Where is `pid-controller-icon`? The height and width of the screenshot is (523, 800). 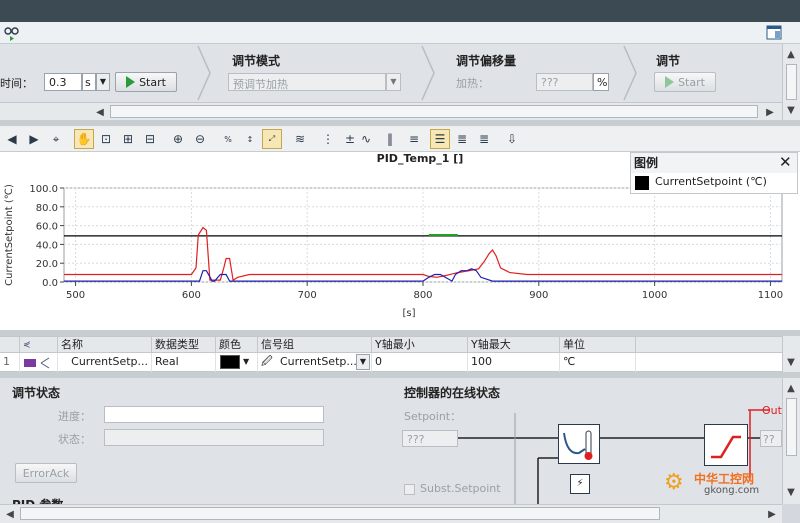 pid-controller-icon is located at coordinates (579, 444).